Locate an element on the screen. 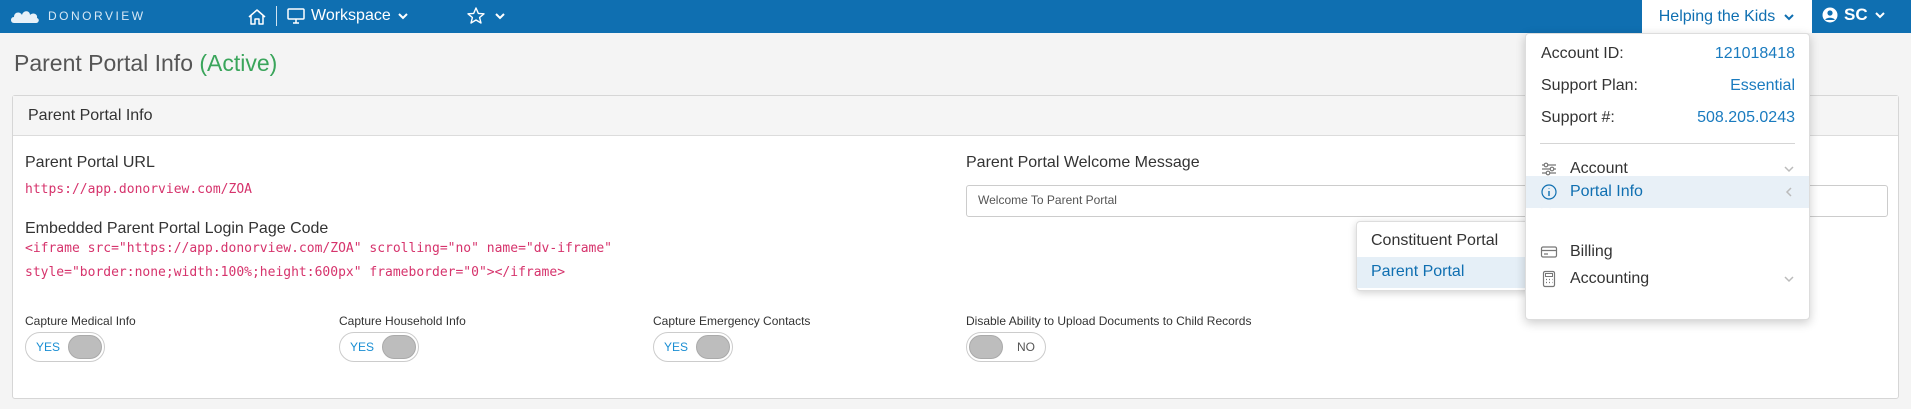 The height and width of the screenshot is (409, 1911). account-id-label: Account ID: is located at coordinates (1582, 53).